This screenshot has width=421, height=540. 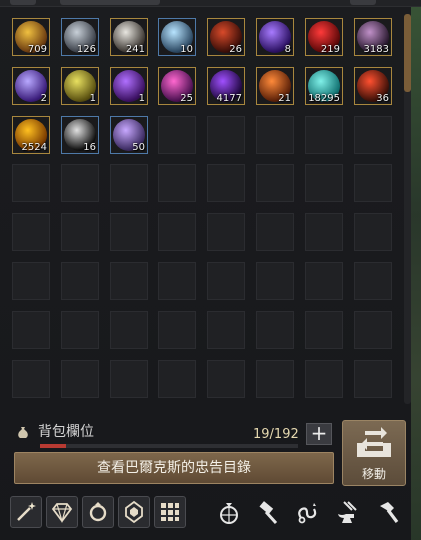 I want to click on item-count: 2, so click(x=43, y=98).